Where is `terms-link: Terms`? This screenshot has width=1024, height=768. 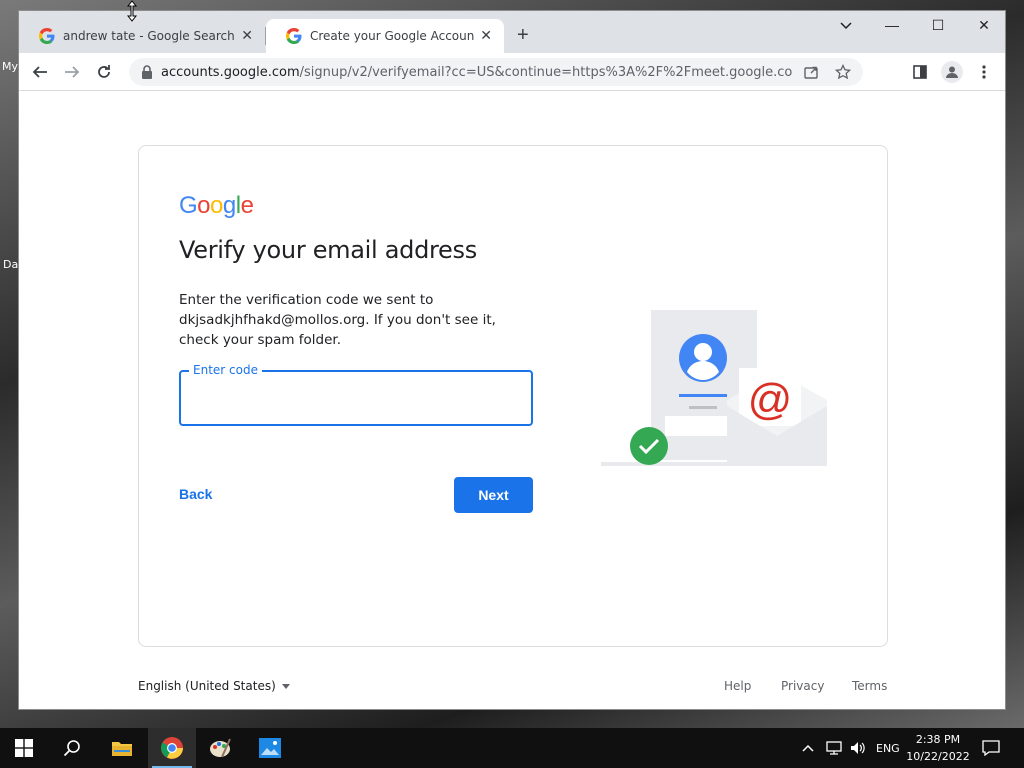
terms-link: Terms is located at coordinates (869, 686).